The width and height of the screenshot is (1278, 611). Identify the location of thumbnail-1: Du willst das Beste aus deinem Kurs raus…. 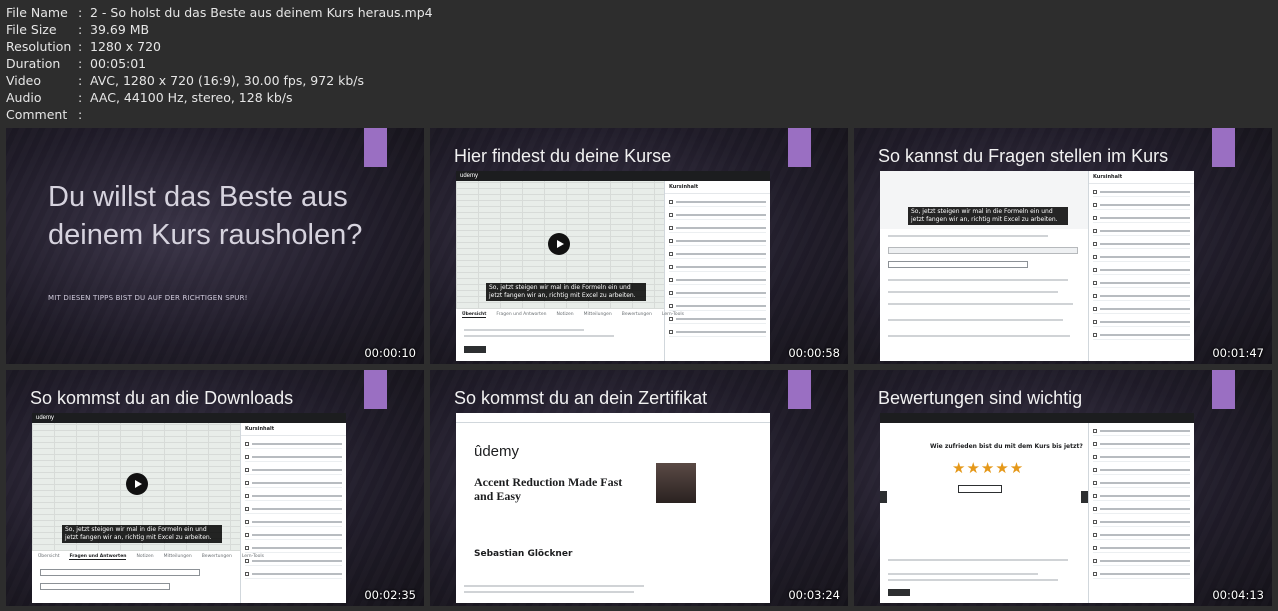
(215, 246).